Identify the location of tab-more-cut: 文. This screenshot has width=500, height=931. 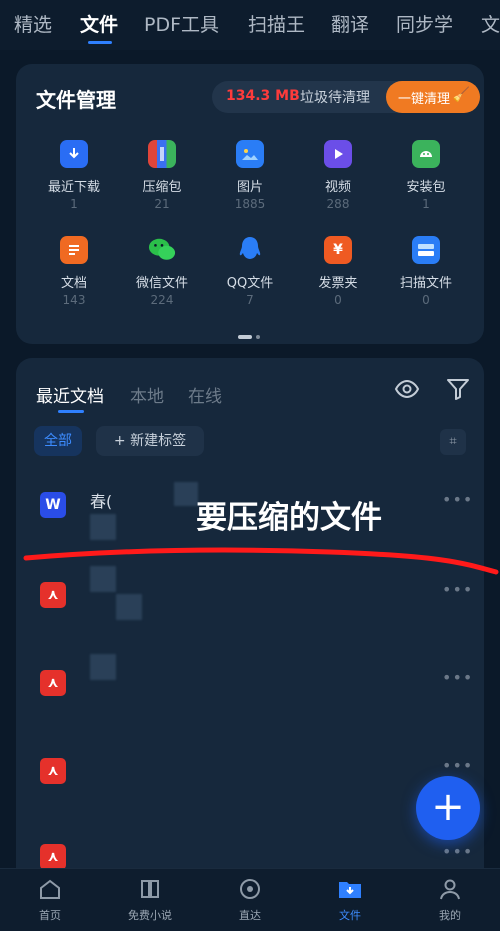
(490, 23).